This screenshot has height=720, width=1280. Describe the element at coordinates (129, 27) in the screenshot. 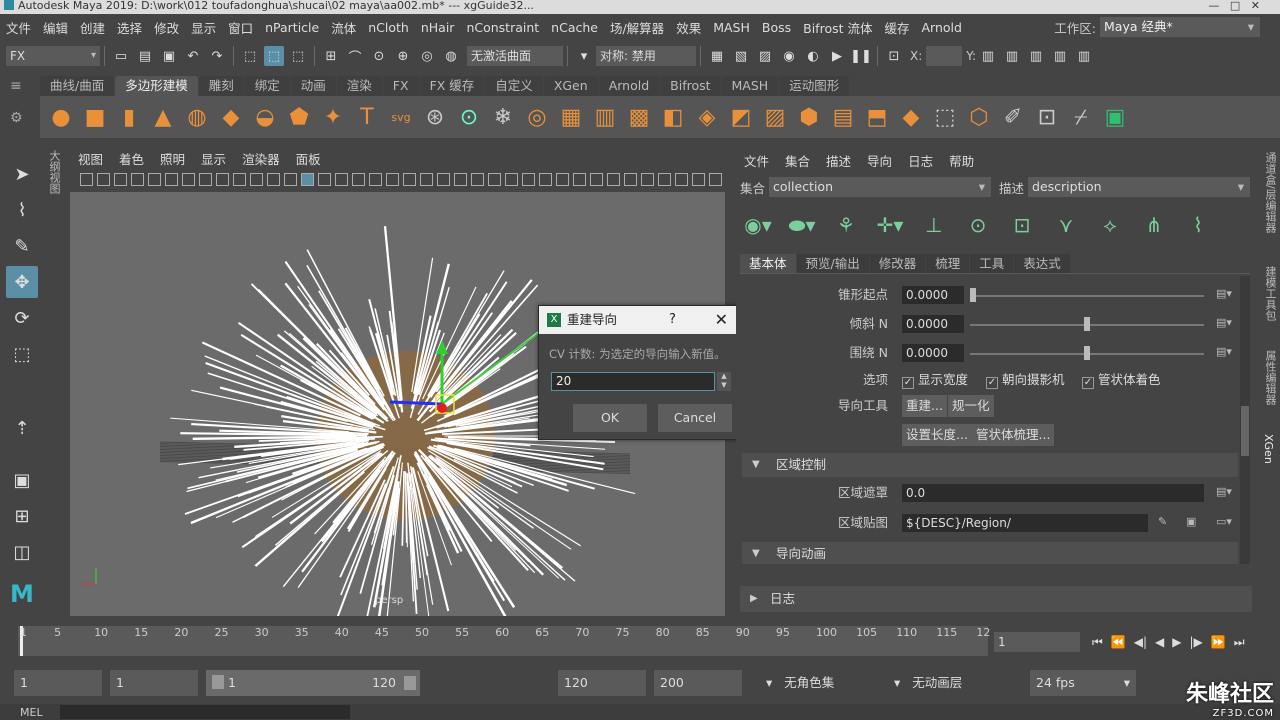

I see `menu-item: 选择` at that location.